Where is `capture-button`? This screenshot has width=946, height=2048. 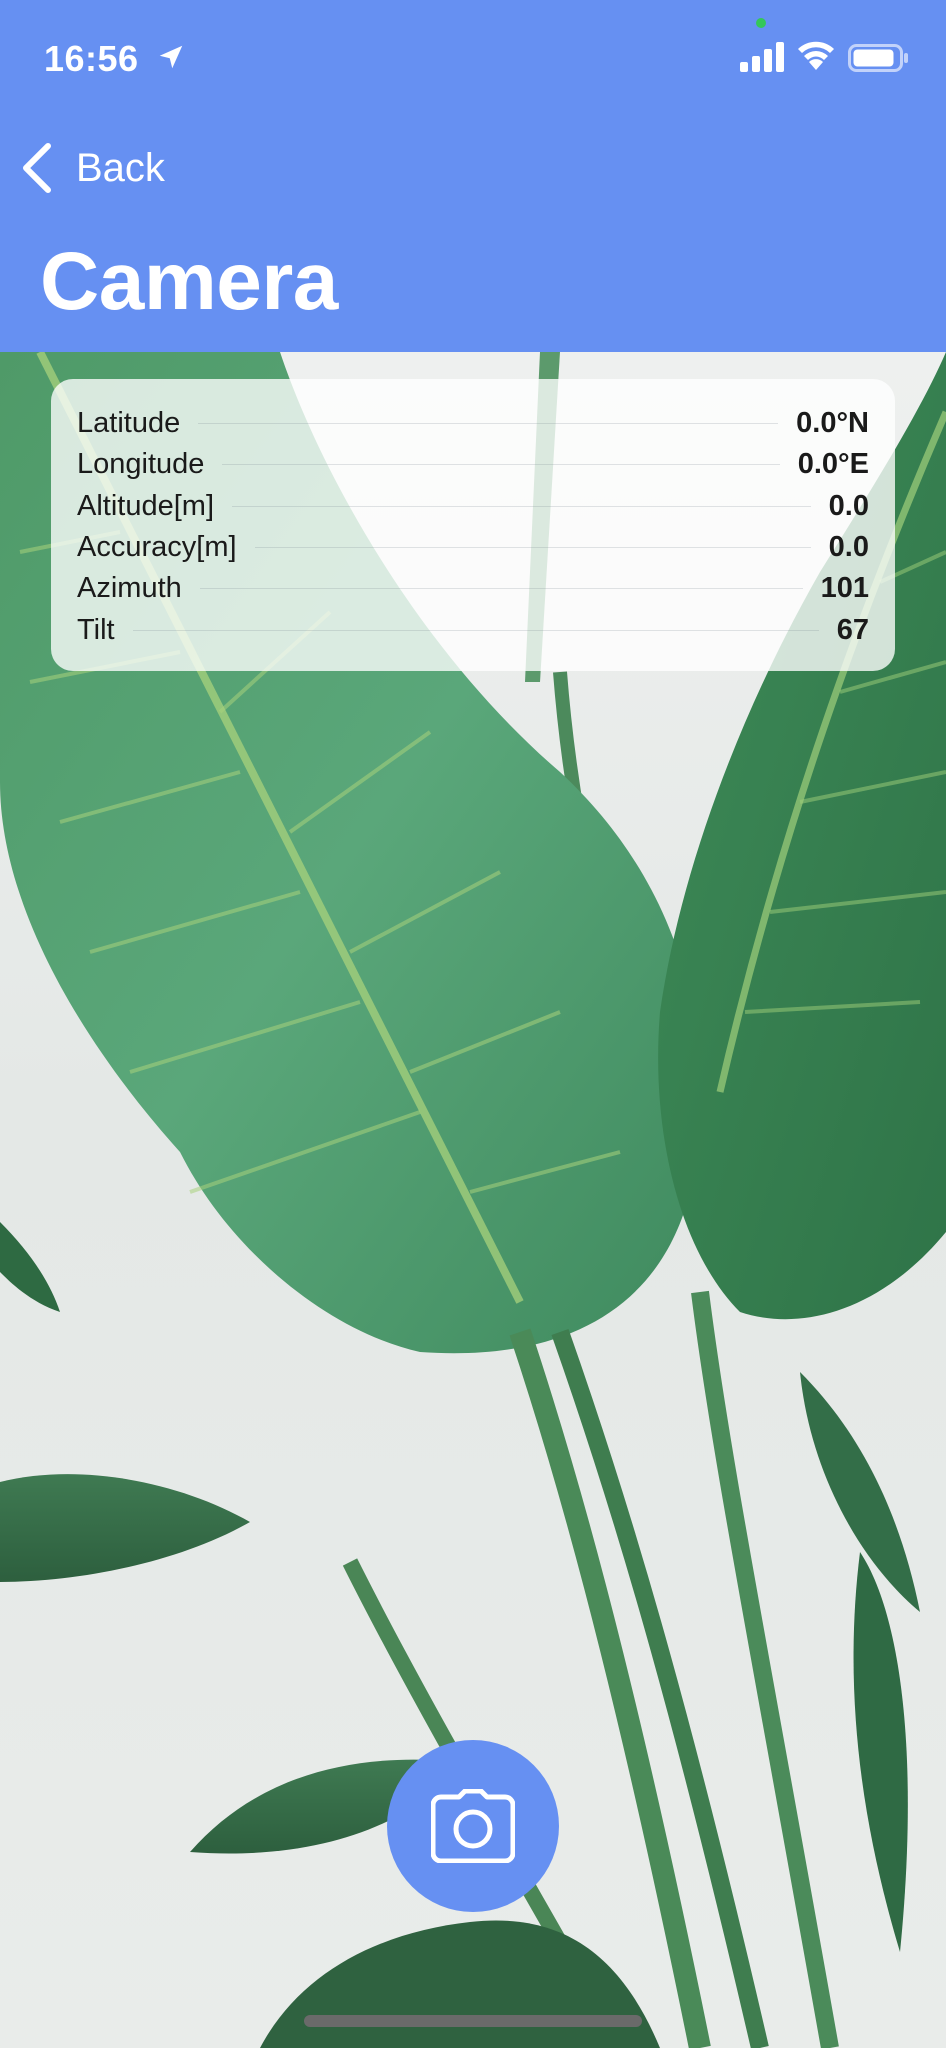 capture-button is located at coordinates (473, 1826).